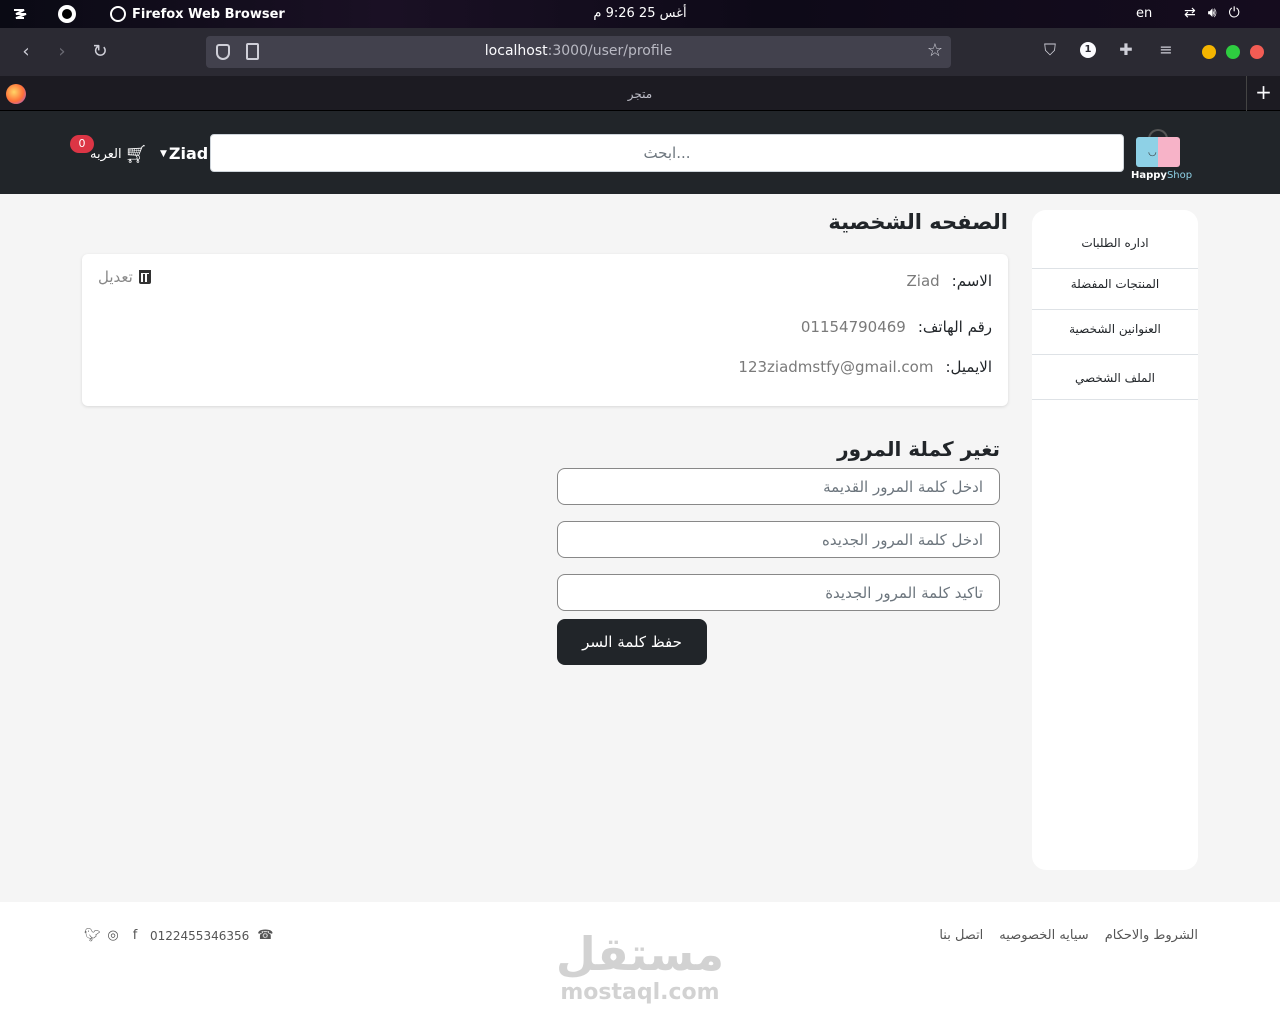 The width and height of the screenshot is (1280, 1024). Describe the element at coordinates (1209, 52) in the screenshot. I see `minimize-button` at that location.